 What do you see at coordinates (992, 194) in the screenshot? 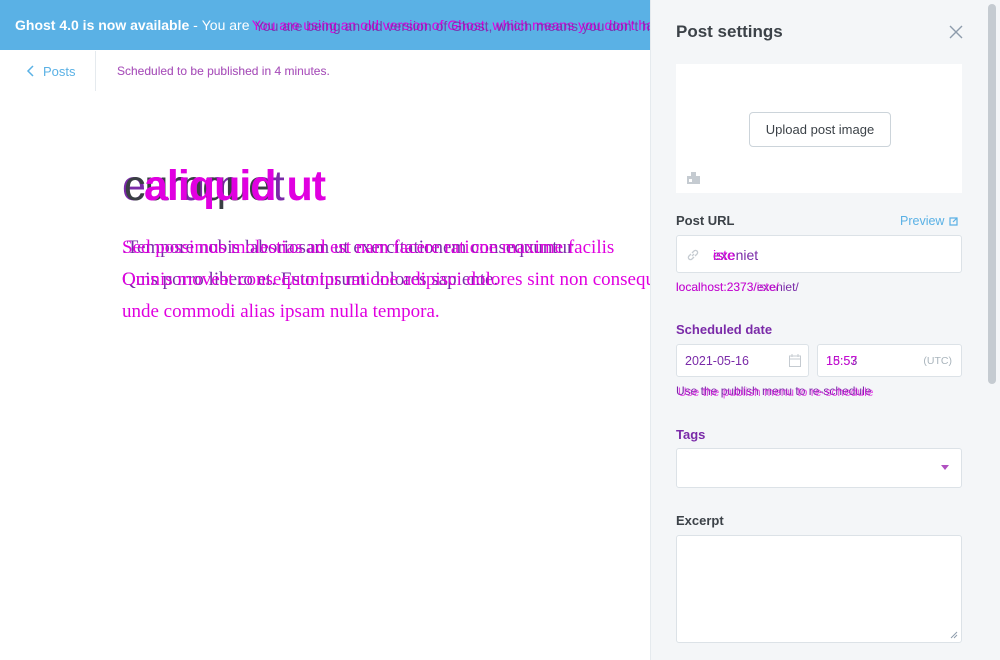
I see `panel-scrollbar-thumb` at bounding box center [992, 194].